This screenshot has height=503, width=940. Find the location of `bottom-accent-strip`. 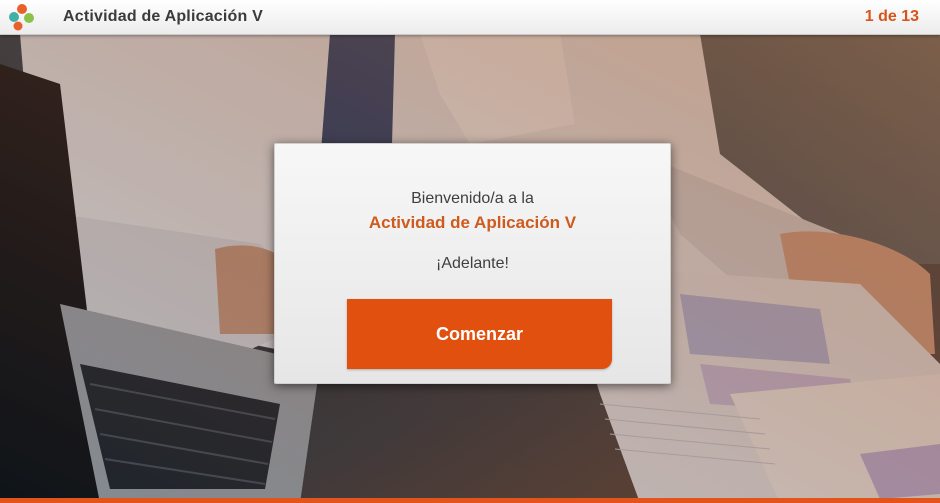

bottom-accent-strip is located at coordinates (470, 500).